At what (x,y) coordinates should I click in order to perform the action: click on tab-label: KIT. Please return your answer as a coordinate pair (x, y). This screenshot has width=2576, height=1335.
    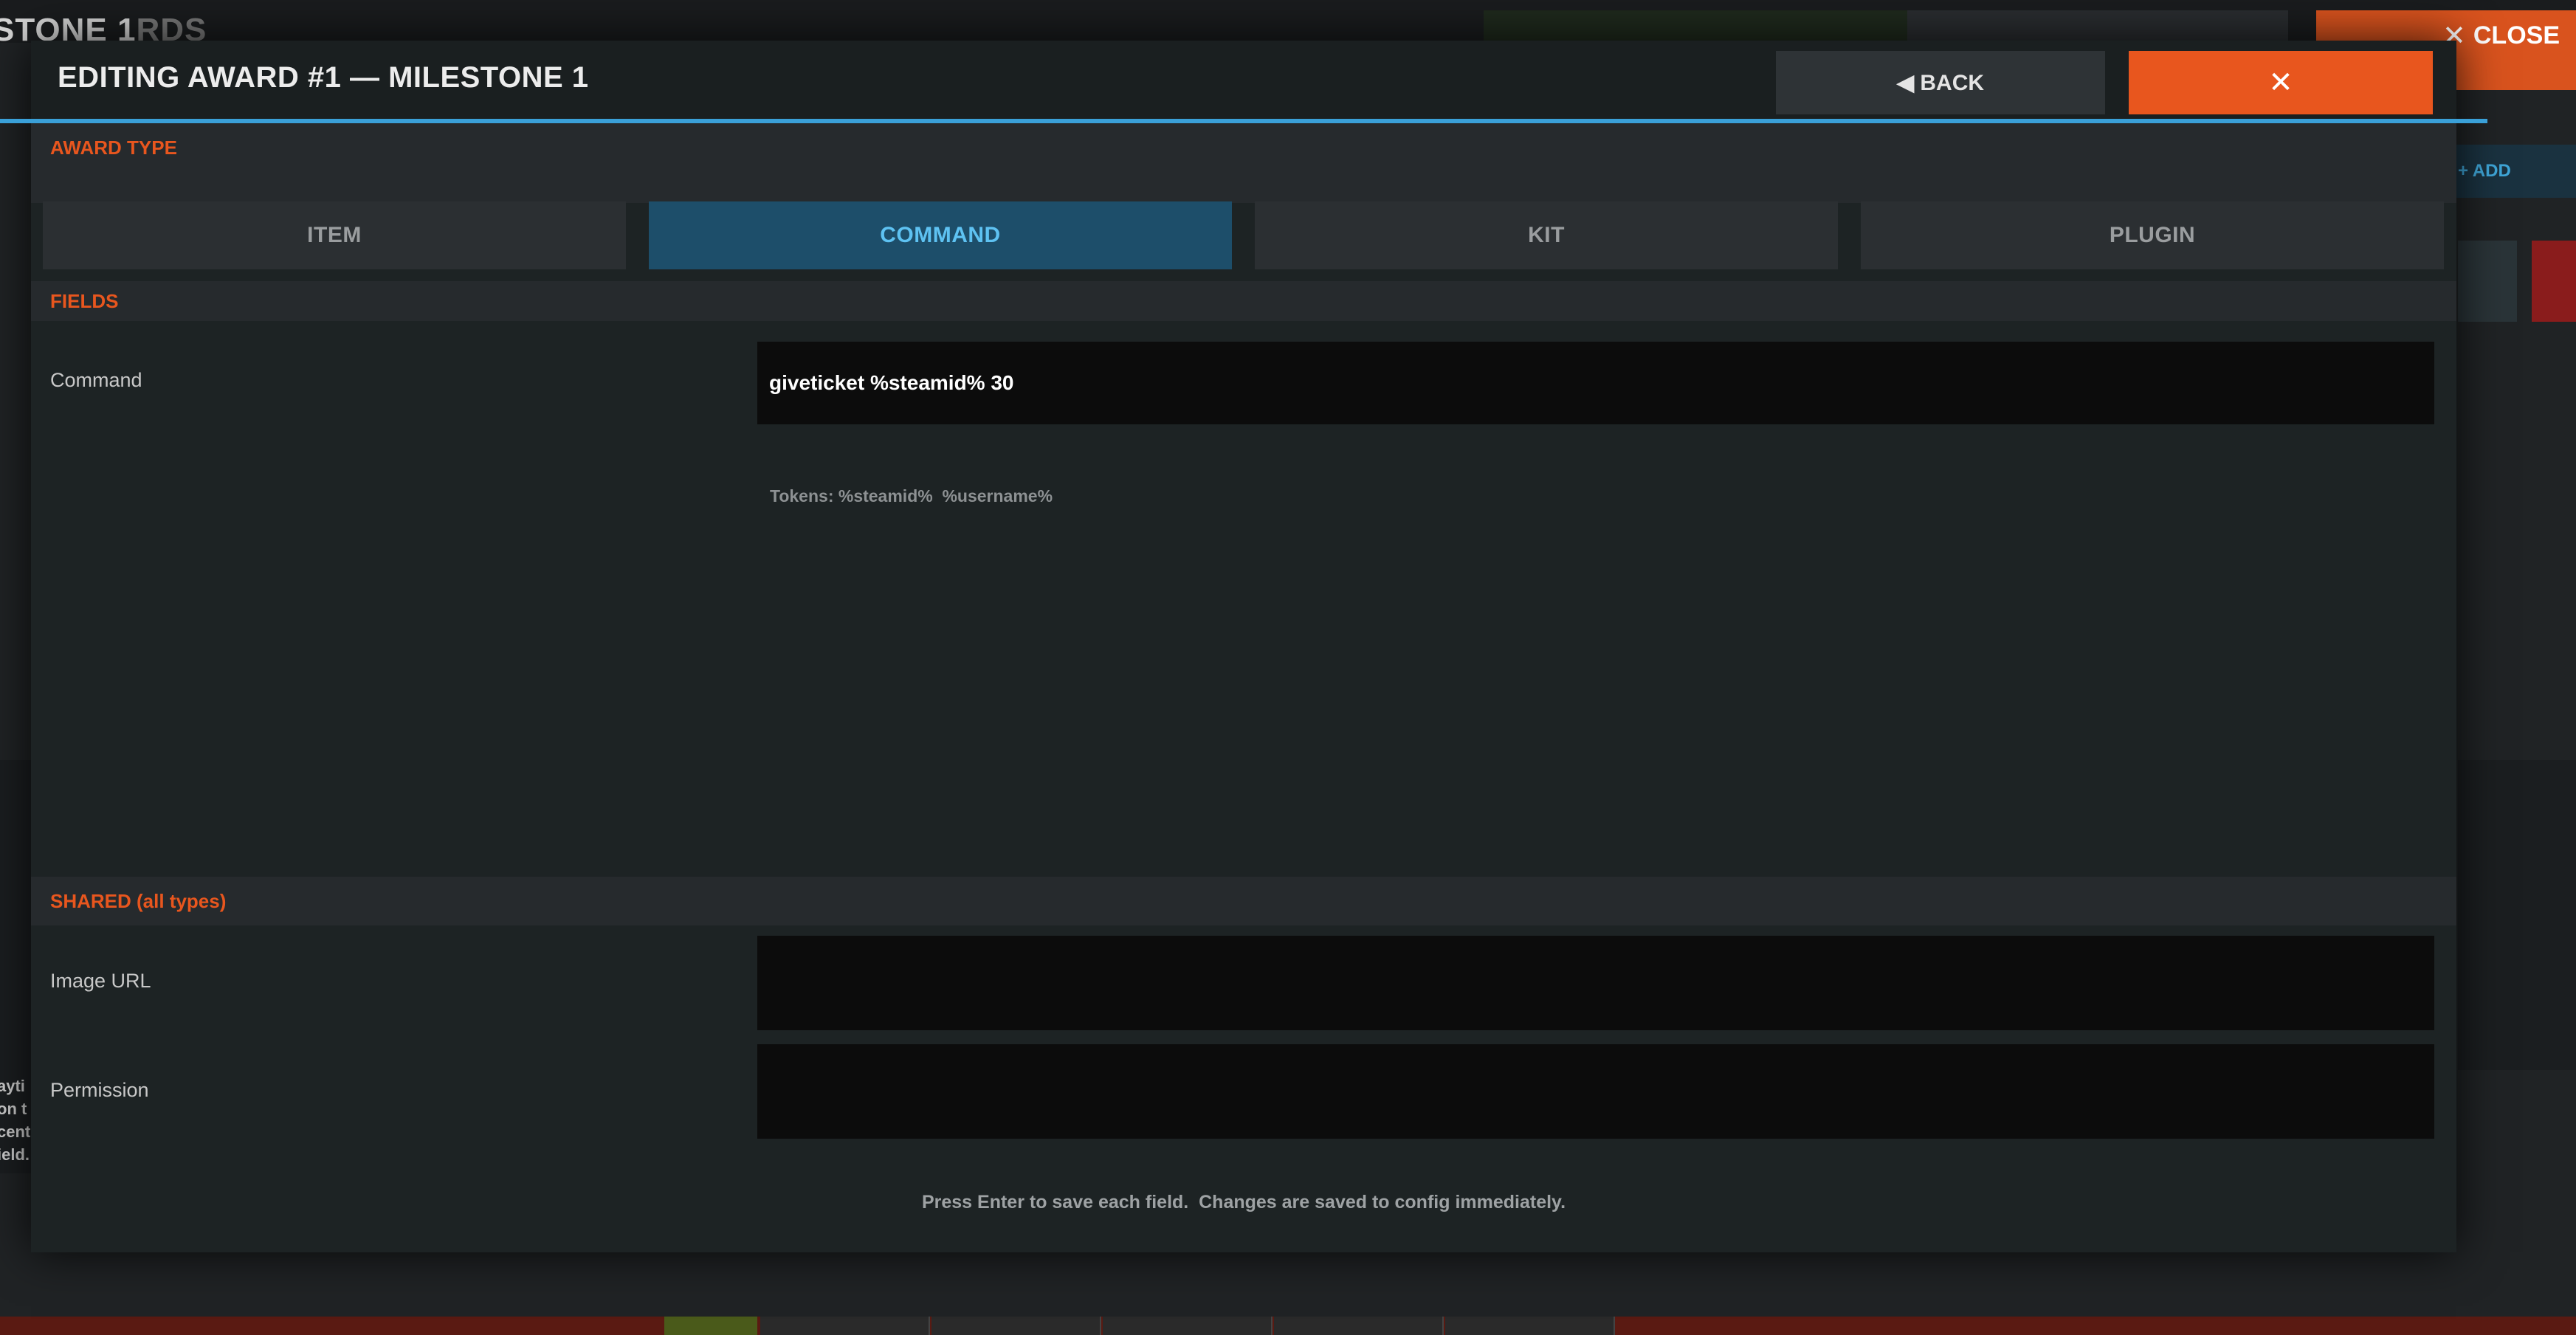
    Looking at the image, I should click on (1546, 235).